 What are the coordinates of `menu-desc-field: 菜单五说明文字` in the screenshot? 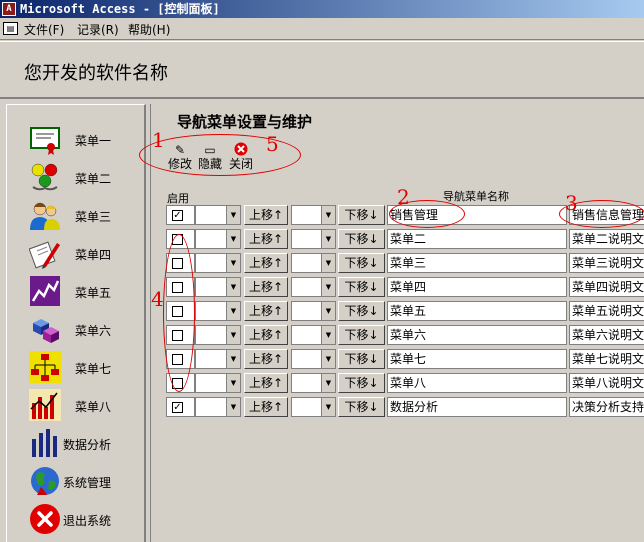 It's located at (606, 311).